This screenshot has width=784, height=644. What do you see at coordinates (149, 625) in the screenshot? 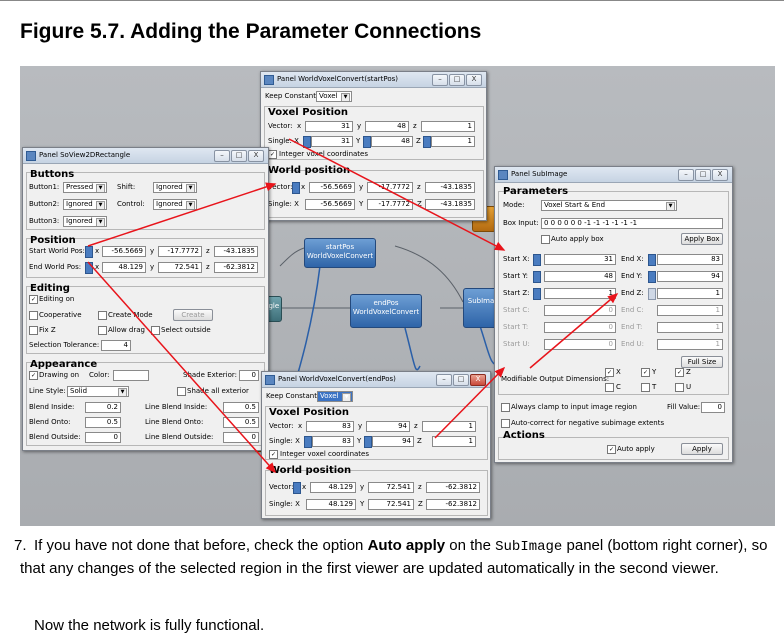
I see `closing-text: Now the network is fully functional.` at bounding box center [149, 625].